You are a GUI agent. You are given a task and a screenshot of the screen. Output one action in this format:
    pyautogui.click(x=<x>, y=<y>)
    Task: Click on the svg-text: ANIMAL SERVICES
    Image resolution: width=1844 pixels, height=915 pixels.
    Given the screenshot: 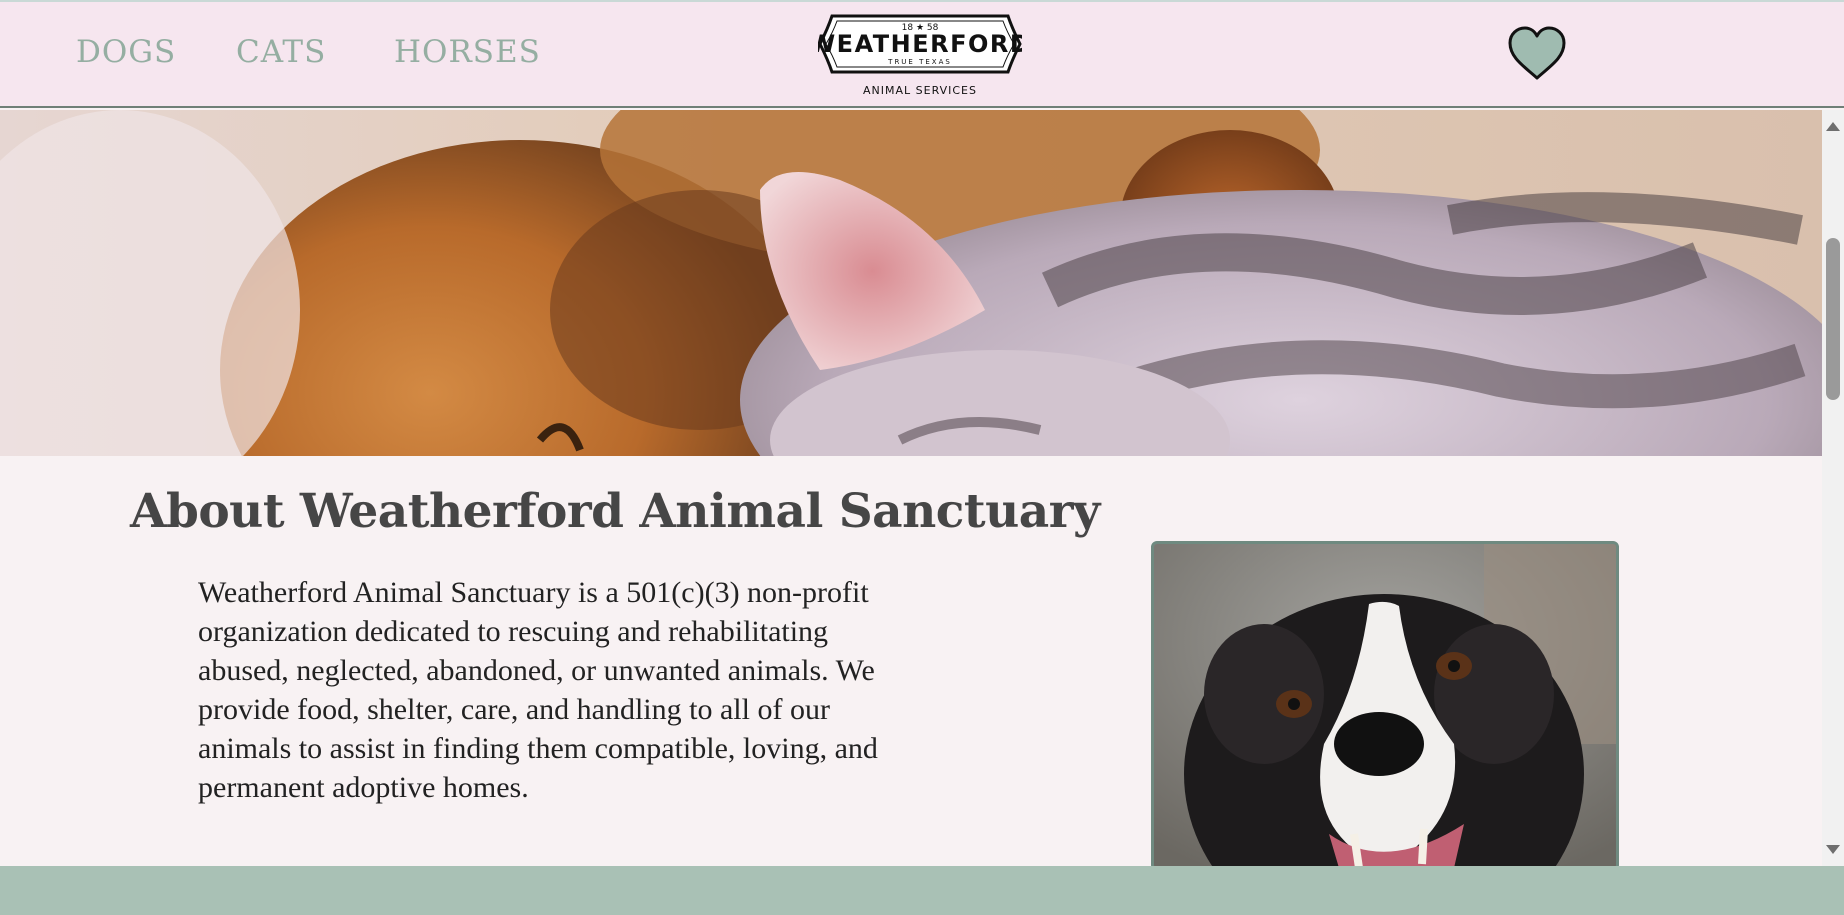 What is the action you would take?
    pyautogui.click(x=920, y=90)
    